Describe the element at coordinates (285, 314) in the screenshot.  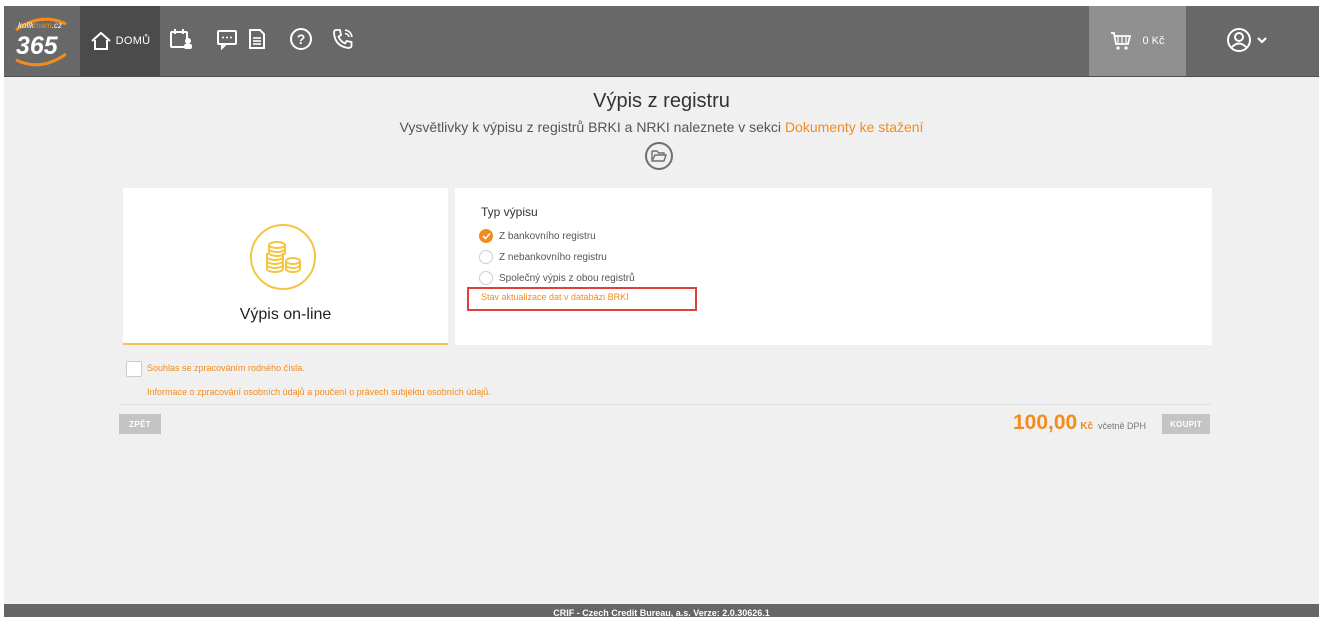
I see `card-label: Výpis on-line` at that location.